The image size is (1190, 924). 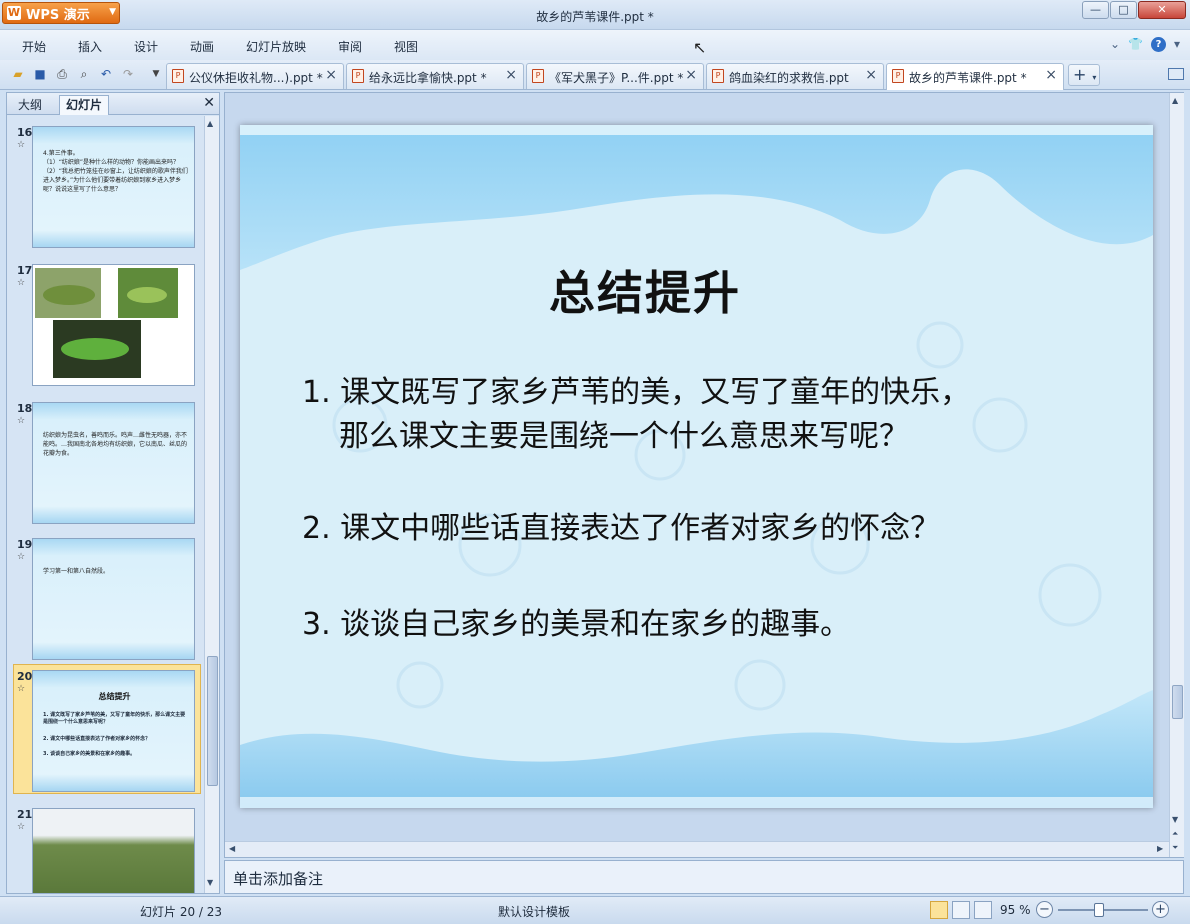 What do you see at coordinates (406, 46) in the screenshot?
I see `menu-view: 视图` at bounding box center [406, 46].